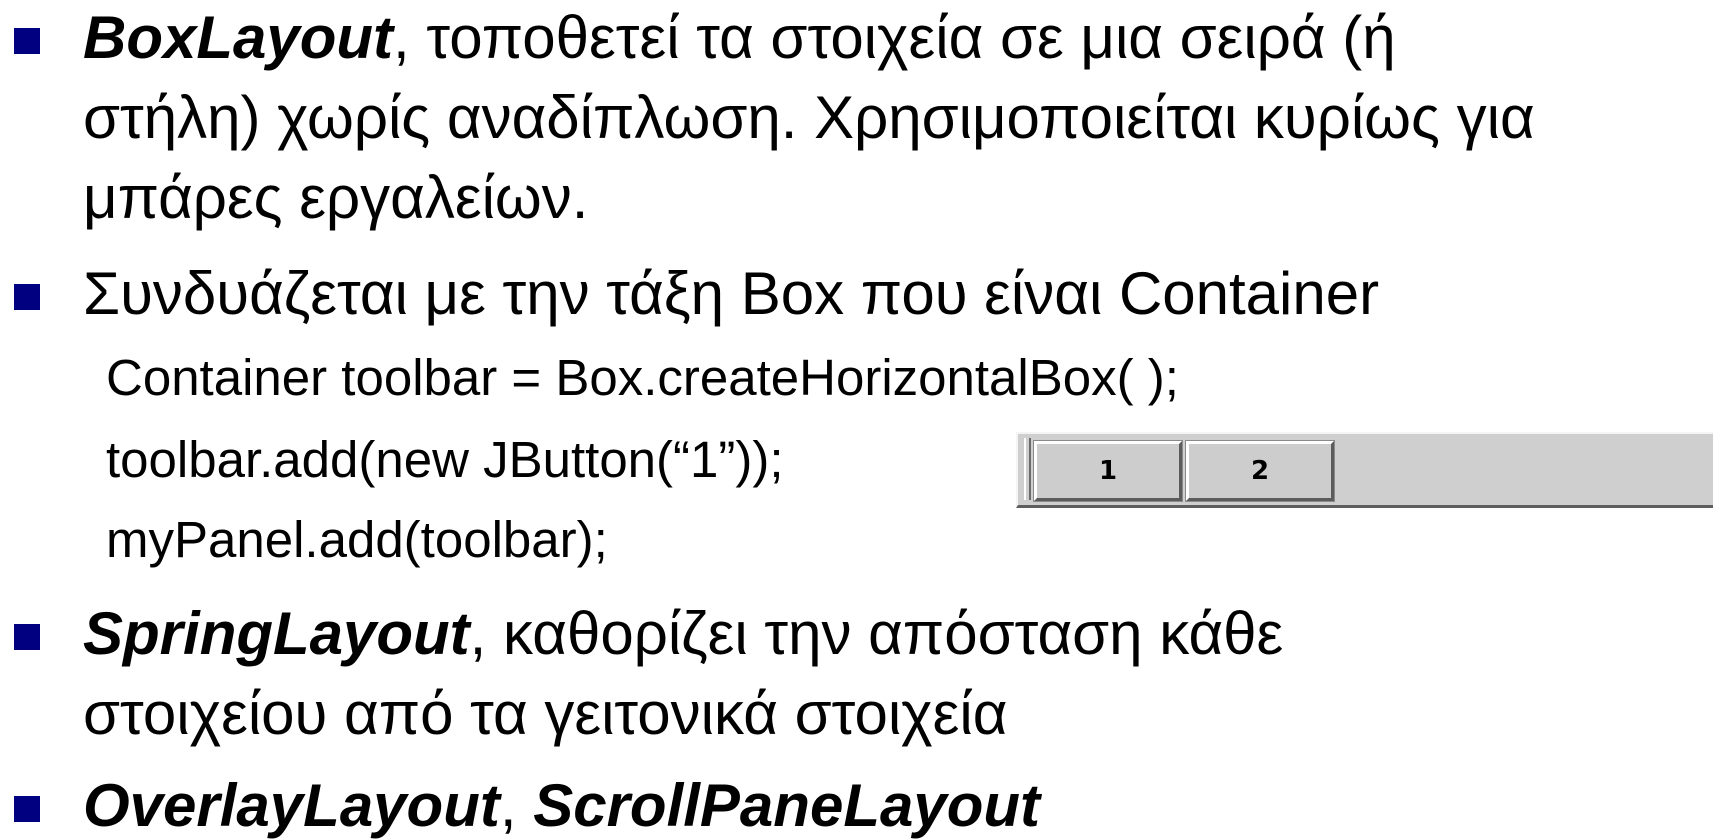 This screenshot has height=840, width=1713. Describe the element at coordinates (276, 633) in the screenshot. I see `term-springlayout: SpringLayout` at that location.